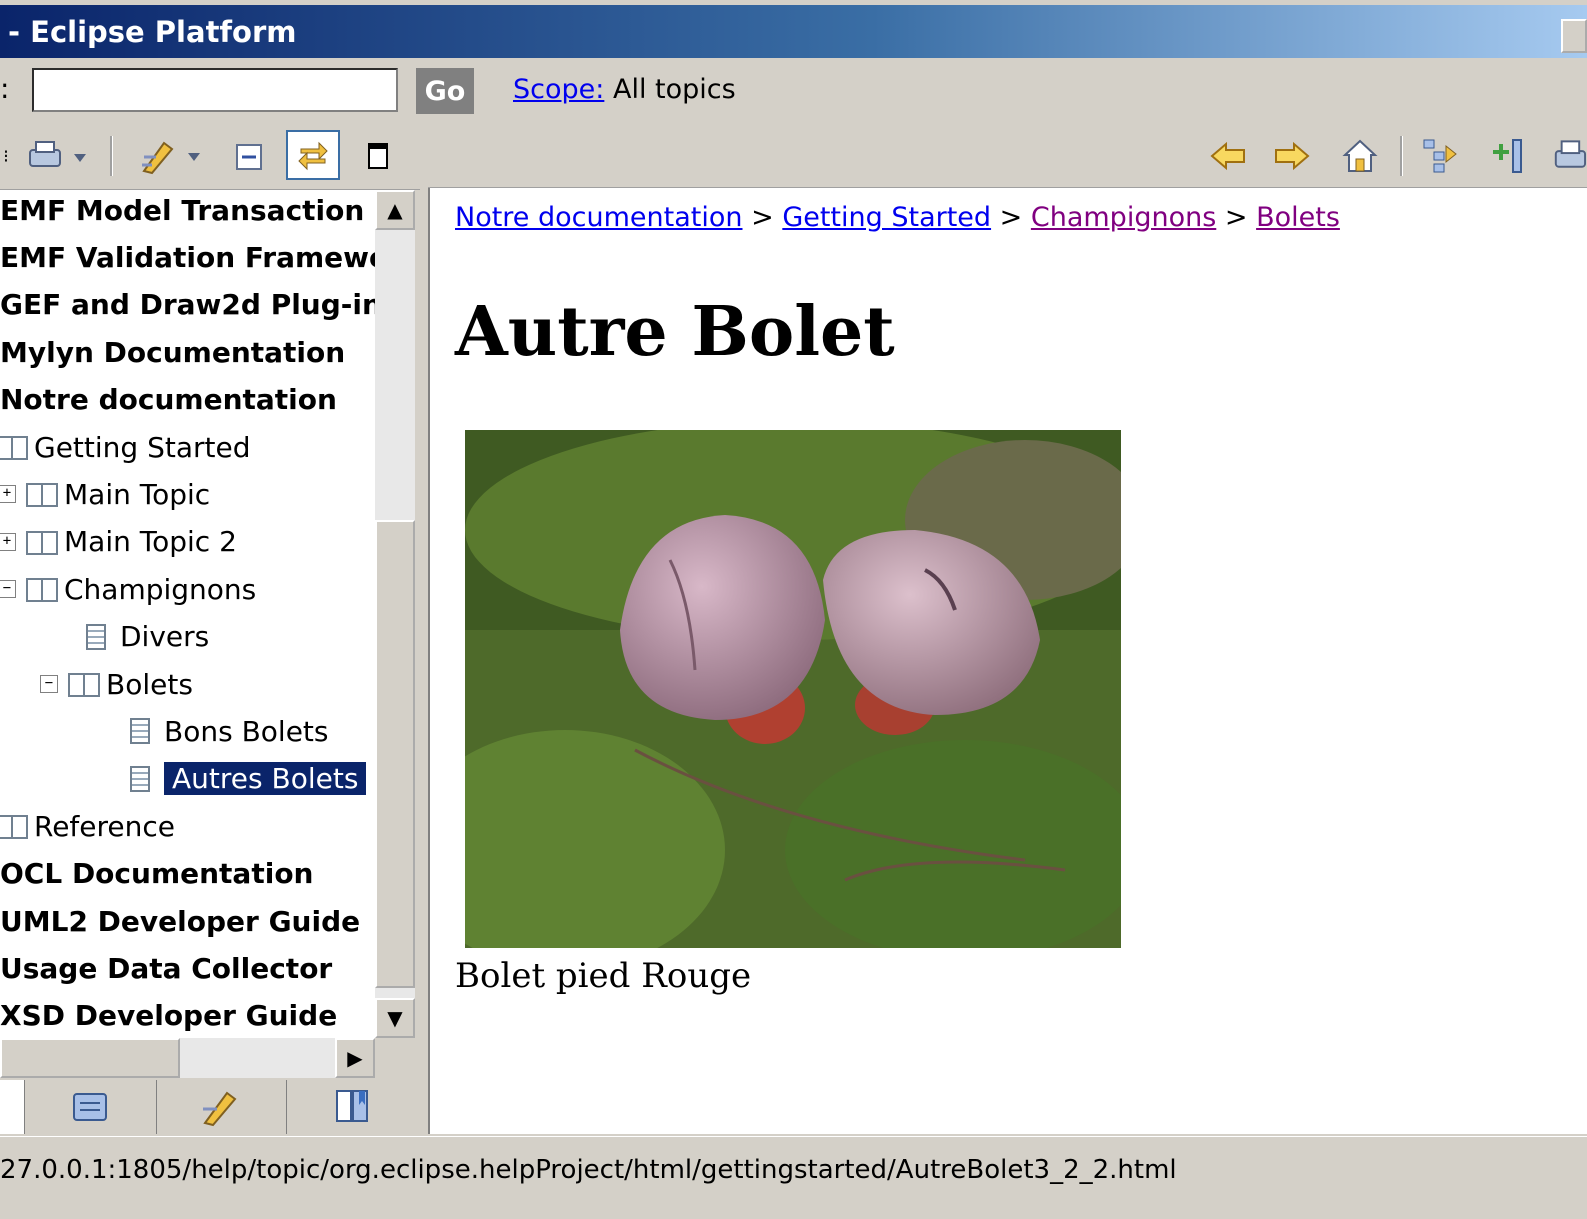 The height and width of the screenshot is (1219, 1587). I want to click on toc-item-label: EMF Validation Framewor, so click(187, 257).